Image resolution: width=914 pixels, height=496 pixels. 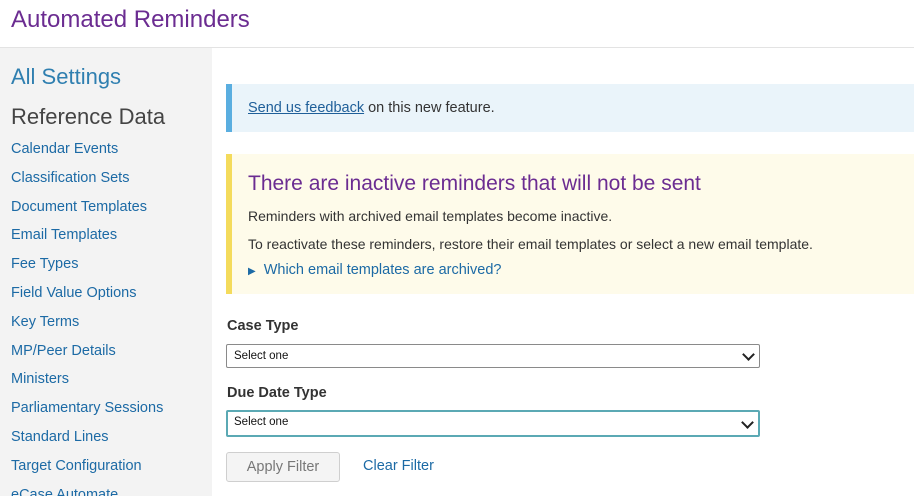 What do you see at coordinates (570, 108) in the screenshot?
I see `feedback-banner: Send us feedback on this new feature.` at bounding box center [570, 108].